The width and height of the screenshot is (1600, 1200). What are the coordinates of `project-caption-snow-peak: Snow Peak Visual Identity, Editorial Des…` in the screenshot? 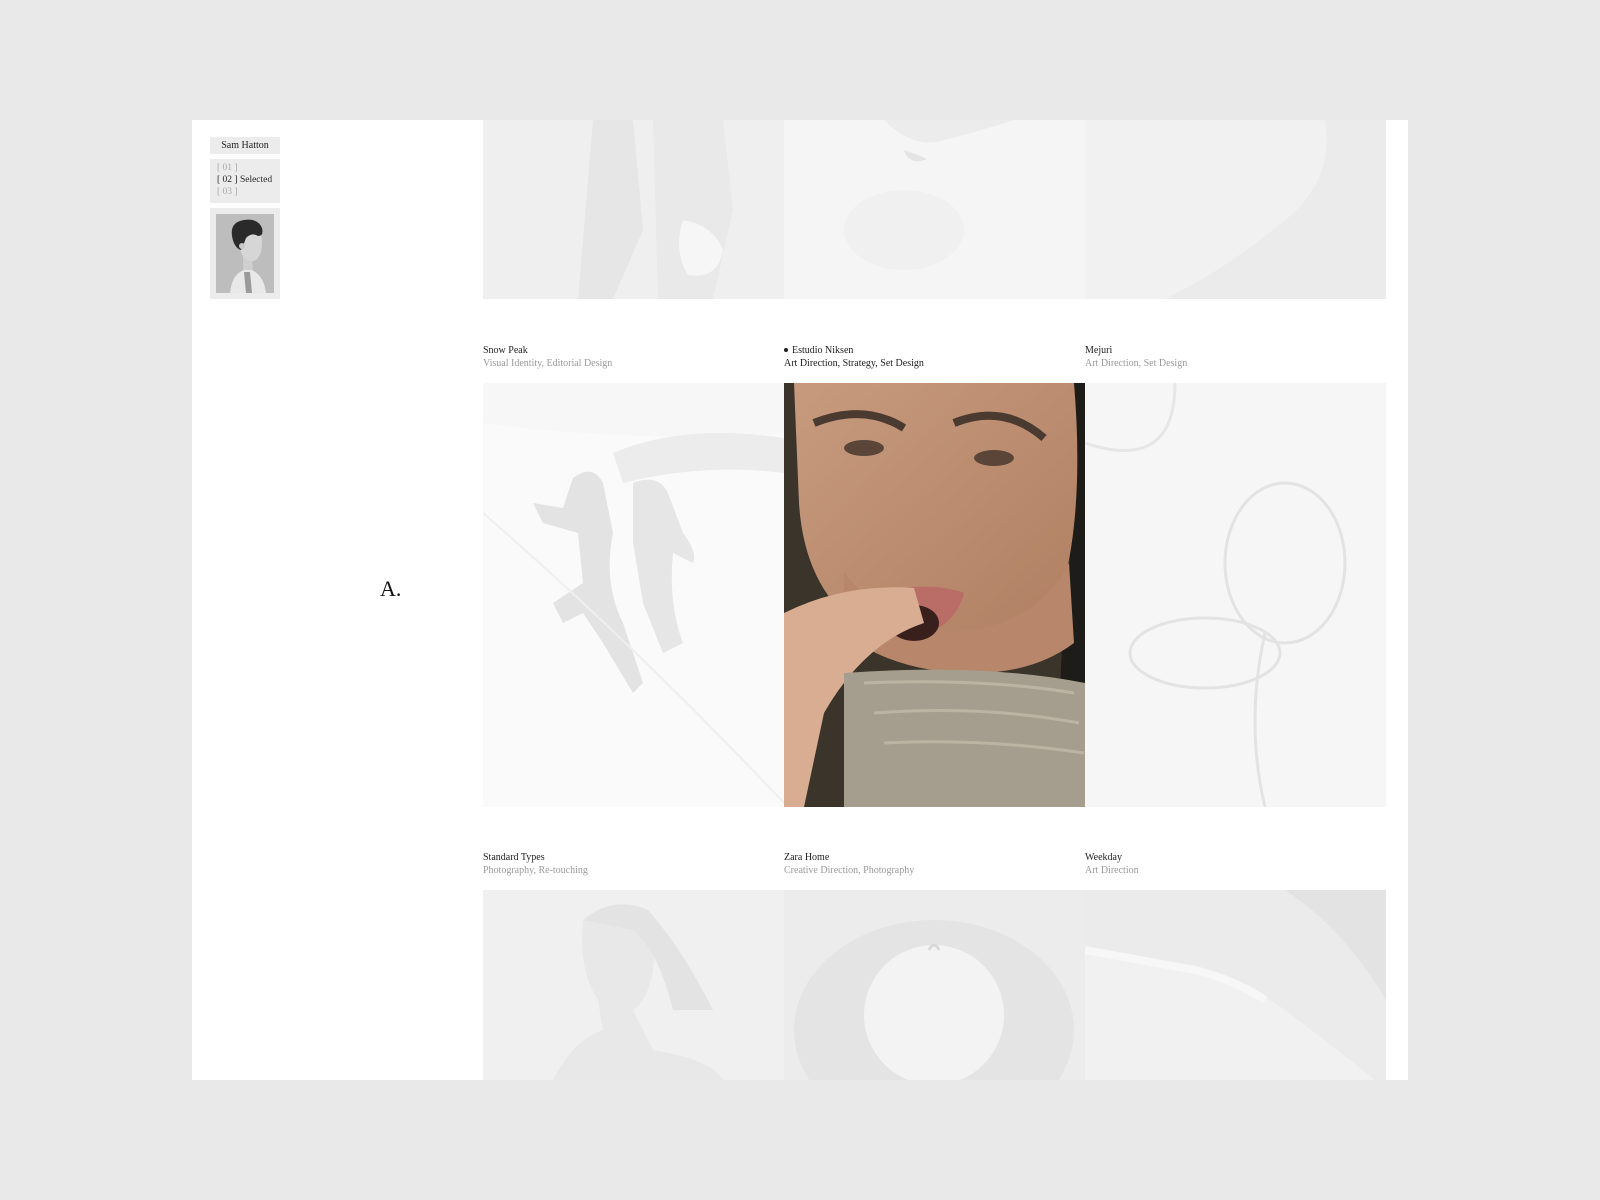 It's located at (547, 357).